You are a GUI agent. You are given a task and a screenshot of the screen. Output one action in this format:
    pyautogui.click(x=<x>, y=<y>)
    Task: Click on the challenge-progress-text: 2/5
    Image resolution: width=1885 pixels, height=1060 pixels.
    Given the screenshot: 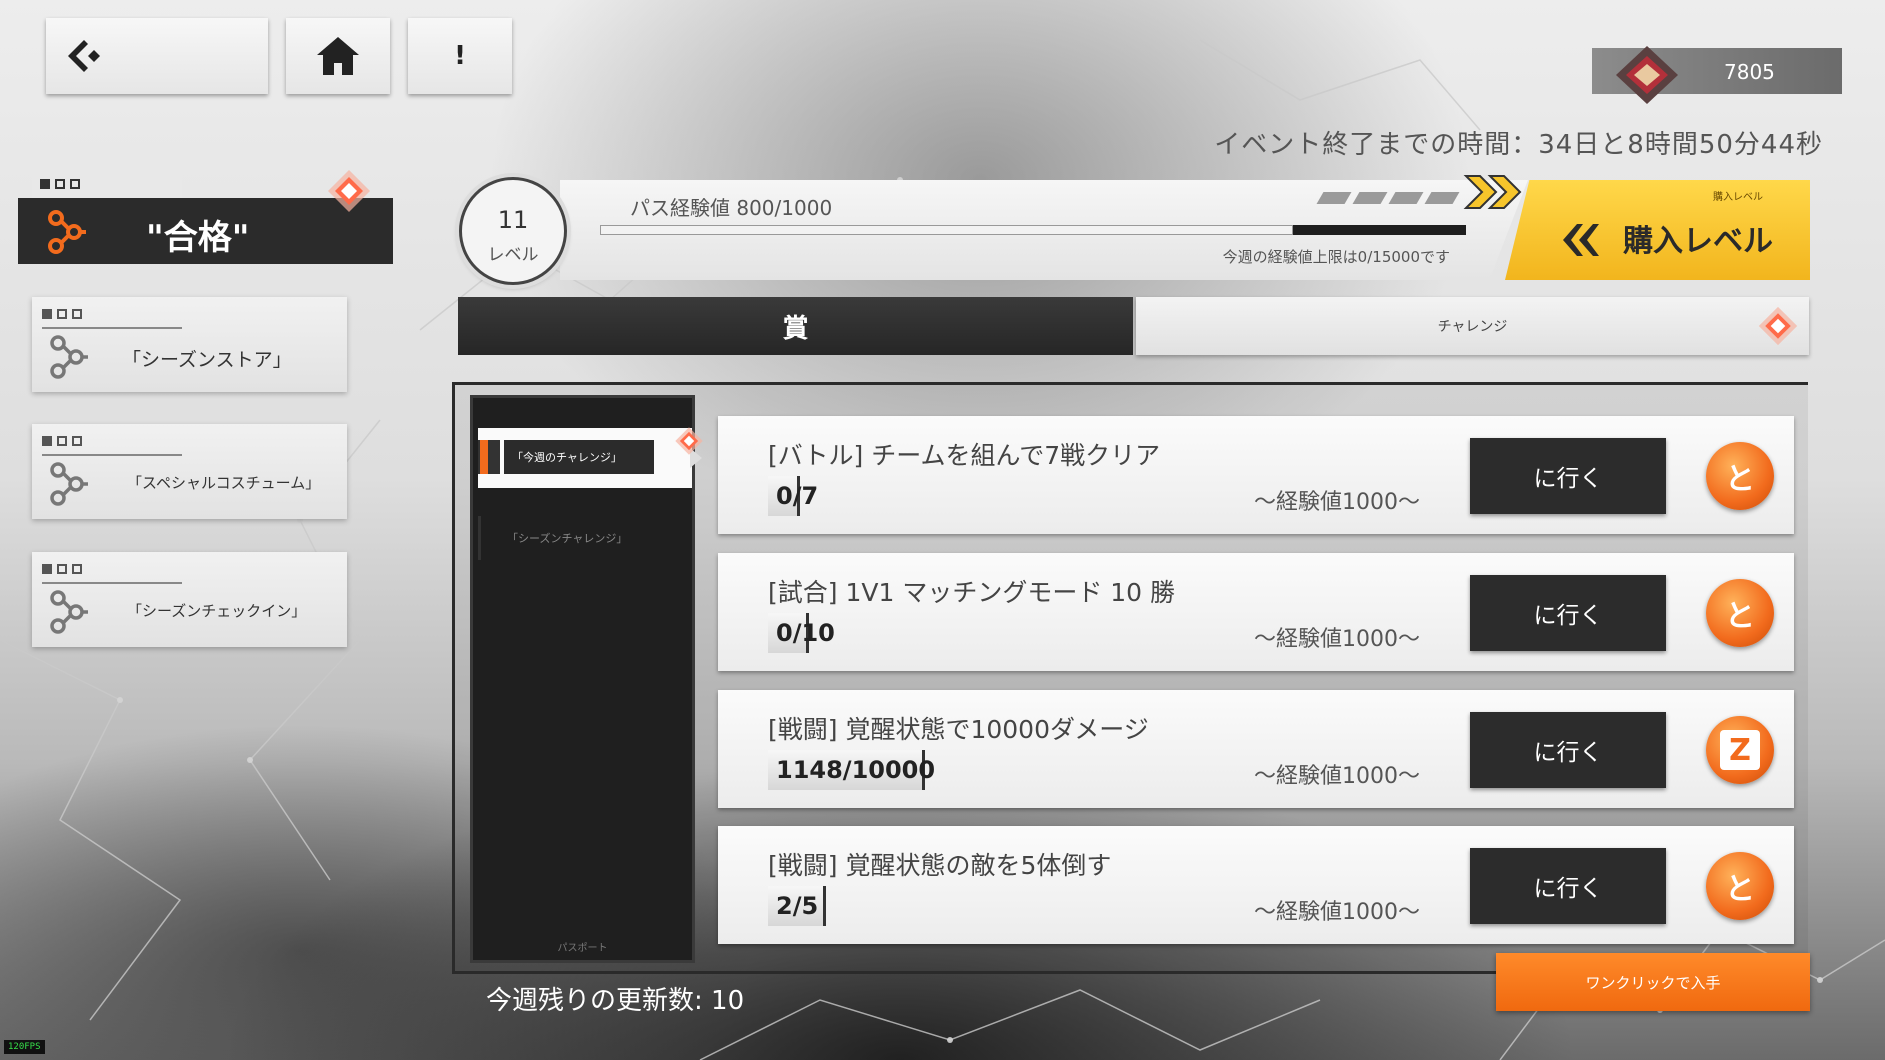 What is the action you would take?
    pyautogui.click(x=797, y=906)
    